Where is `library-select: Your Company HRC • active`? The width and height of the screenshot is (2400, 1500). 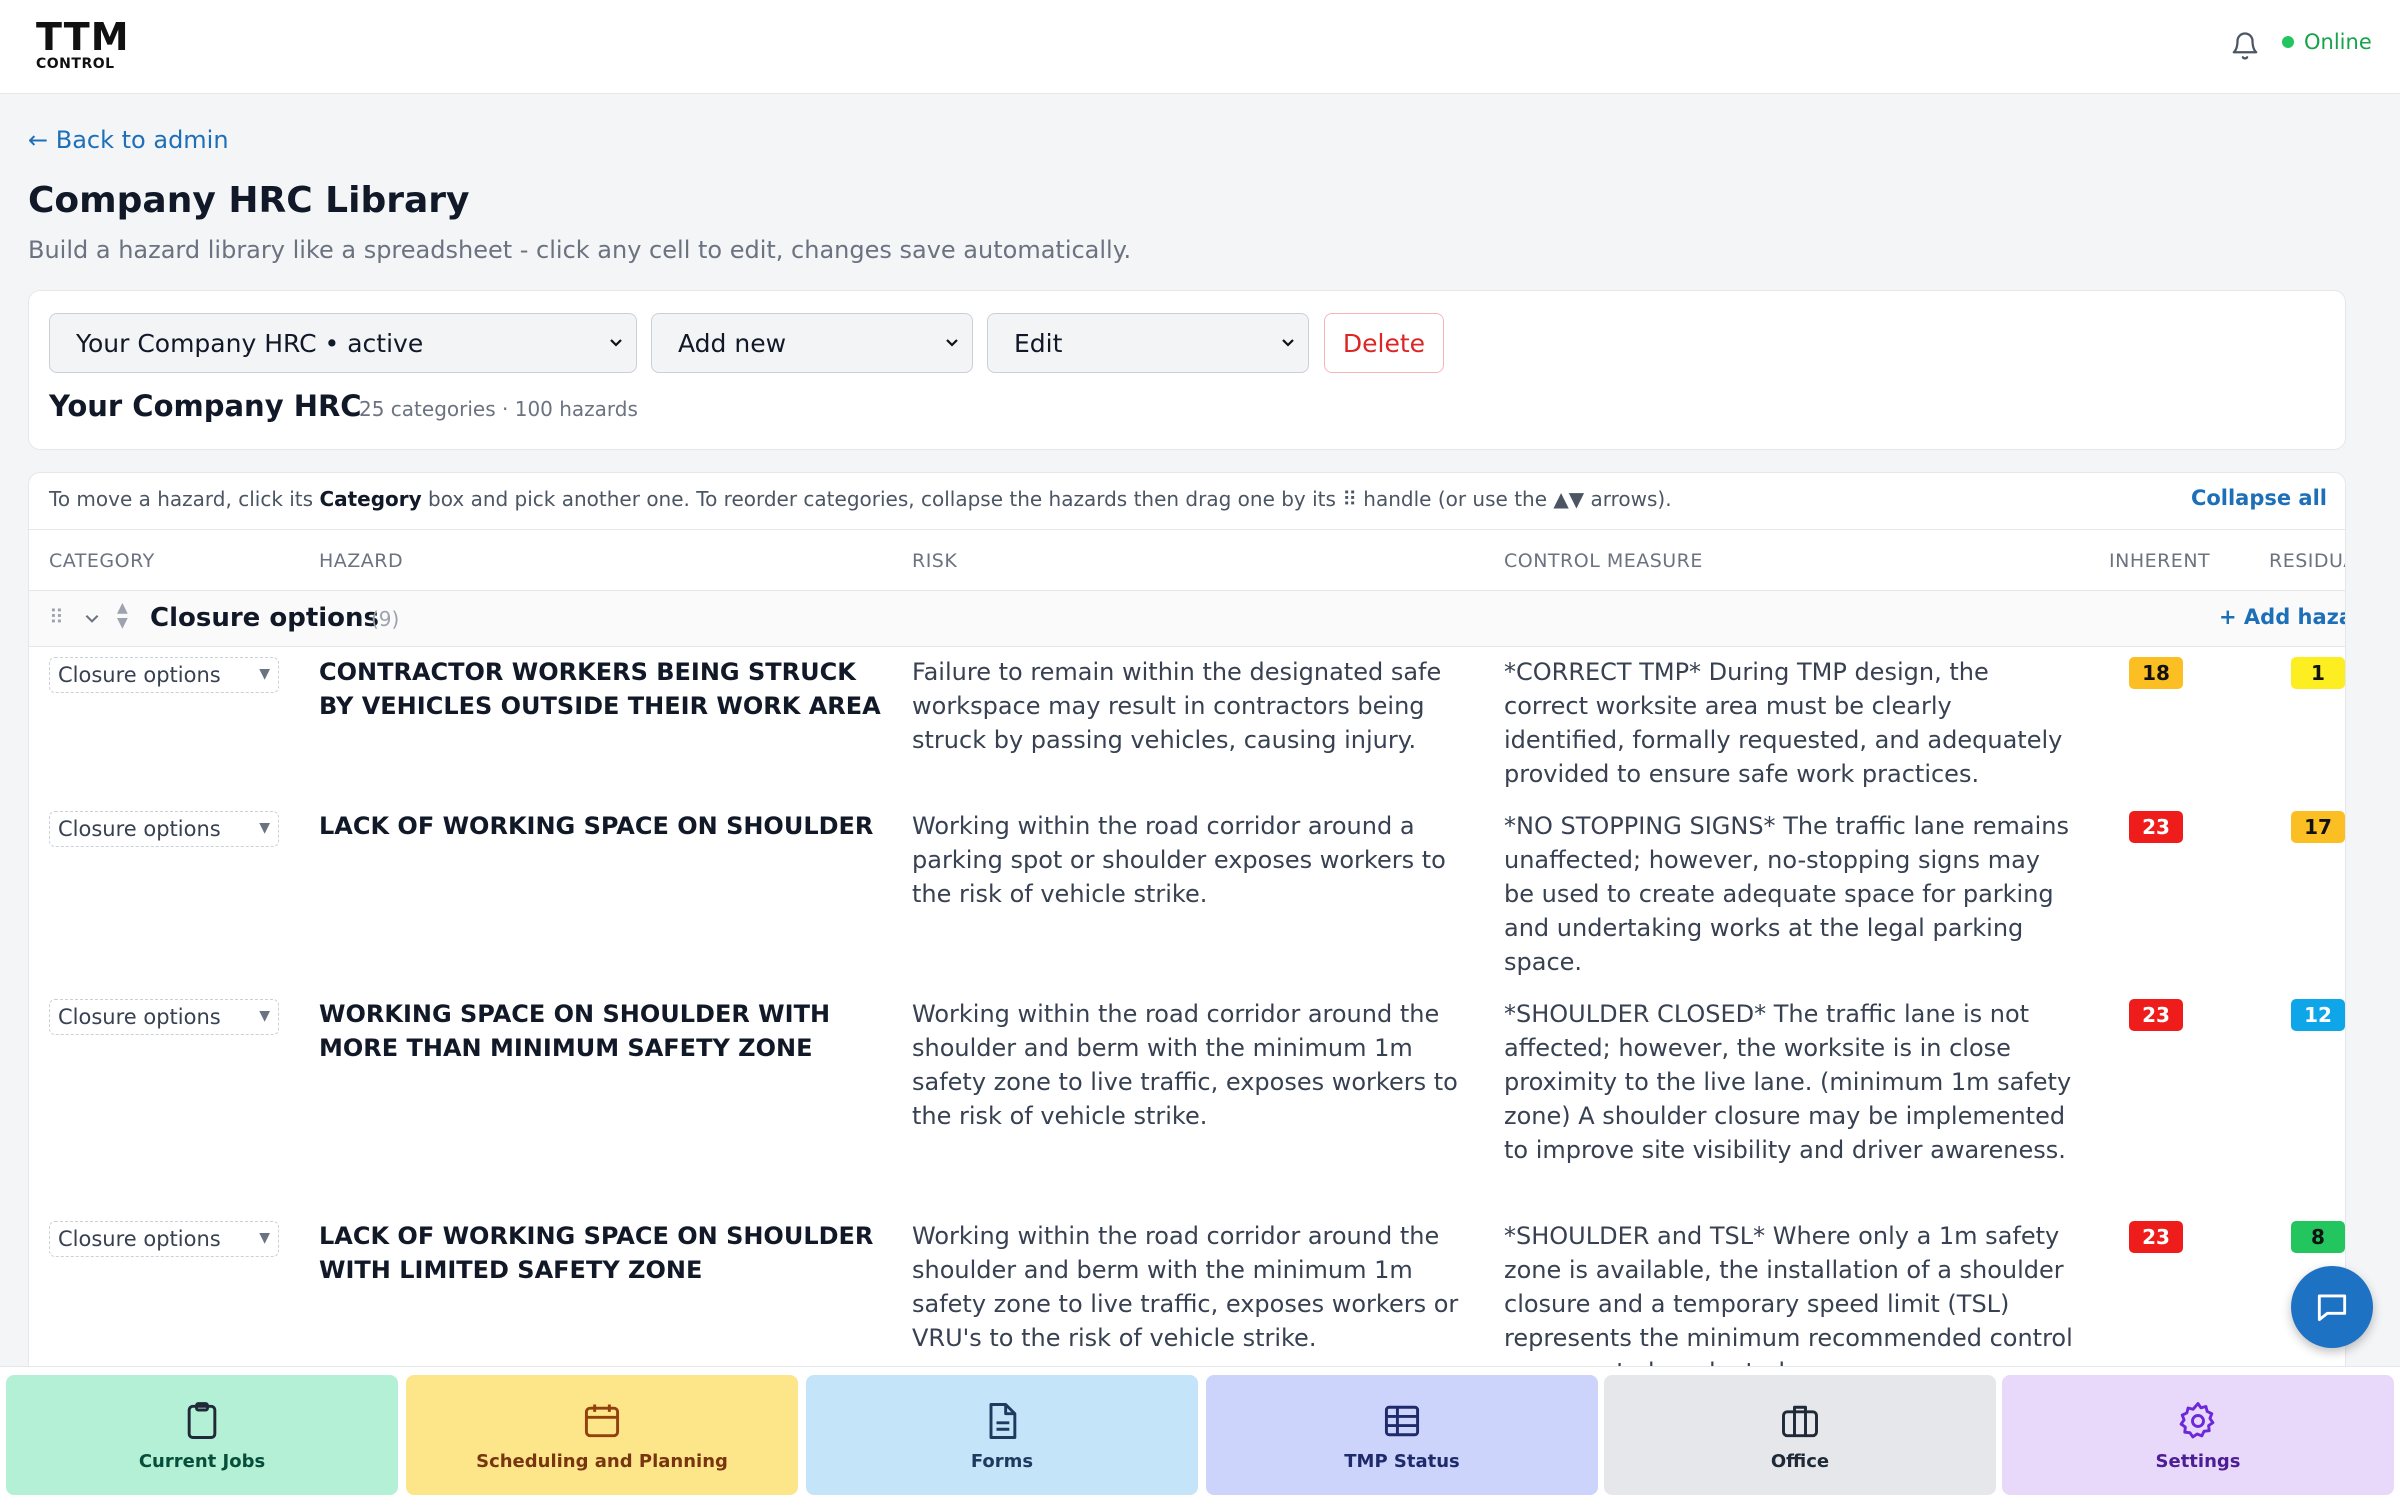 library-select: Your Company HRC • active is located at coordinates (343, 343).